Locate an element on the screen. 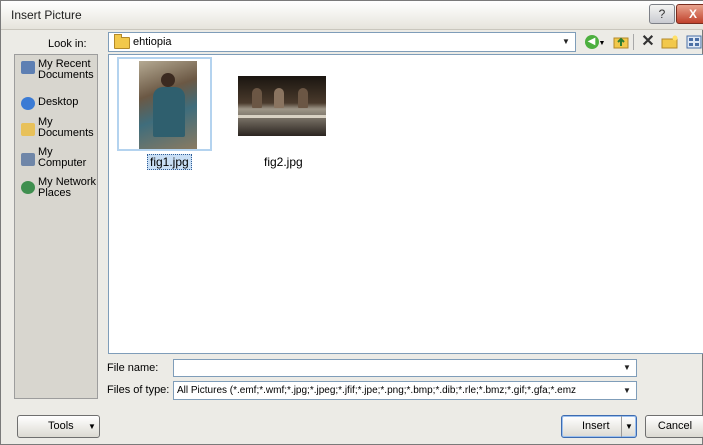  network-icon is located at coordinates (28, 187).